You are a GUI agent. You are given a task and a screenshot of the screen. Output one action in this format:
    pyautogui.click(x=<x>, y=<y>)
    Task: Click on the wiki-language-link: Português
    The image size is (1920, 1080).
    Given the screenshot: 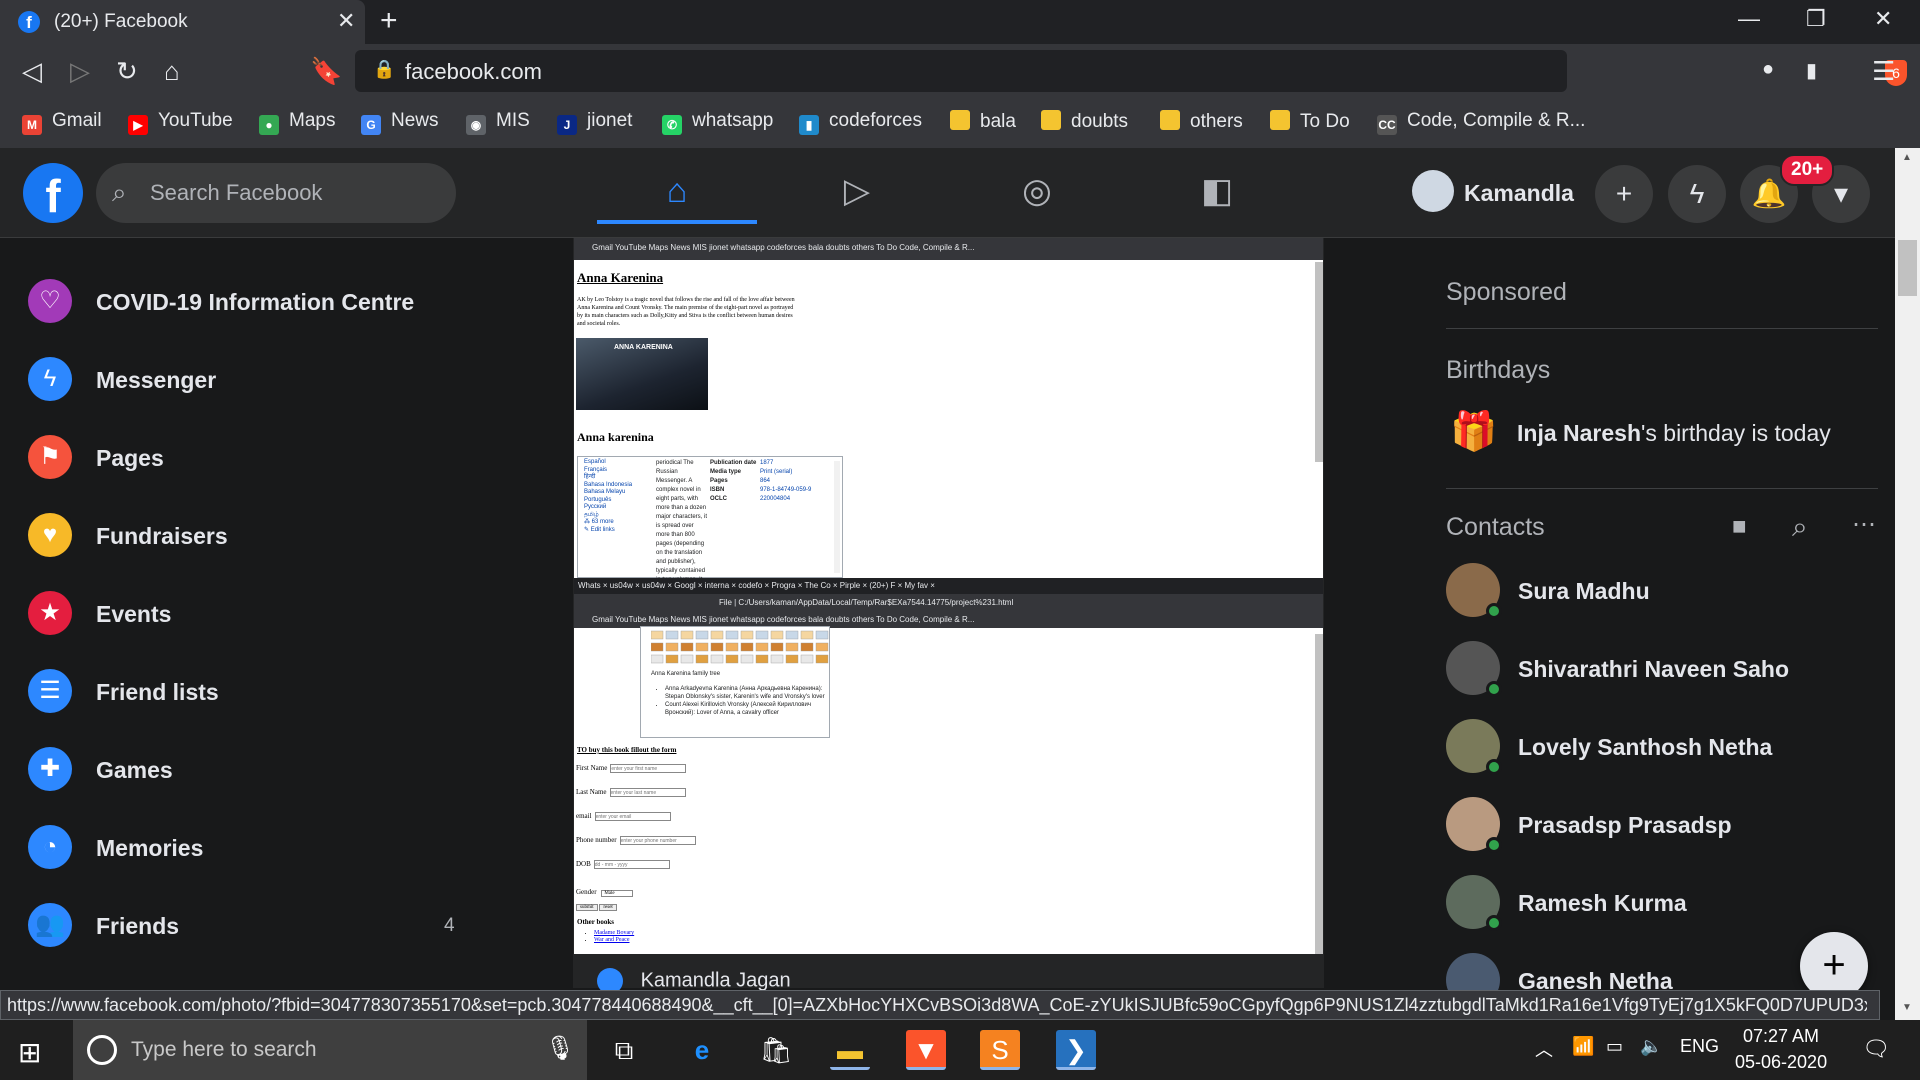 What is the action you would take?
    pyautogui.click(x=614, y=501)
    